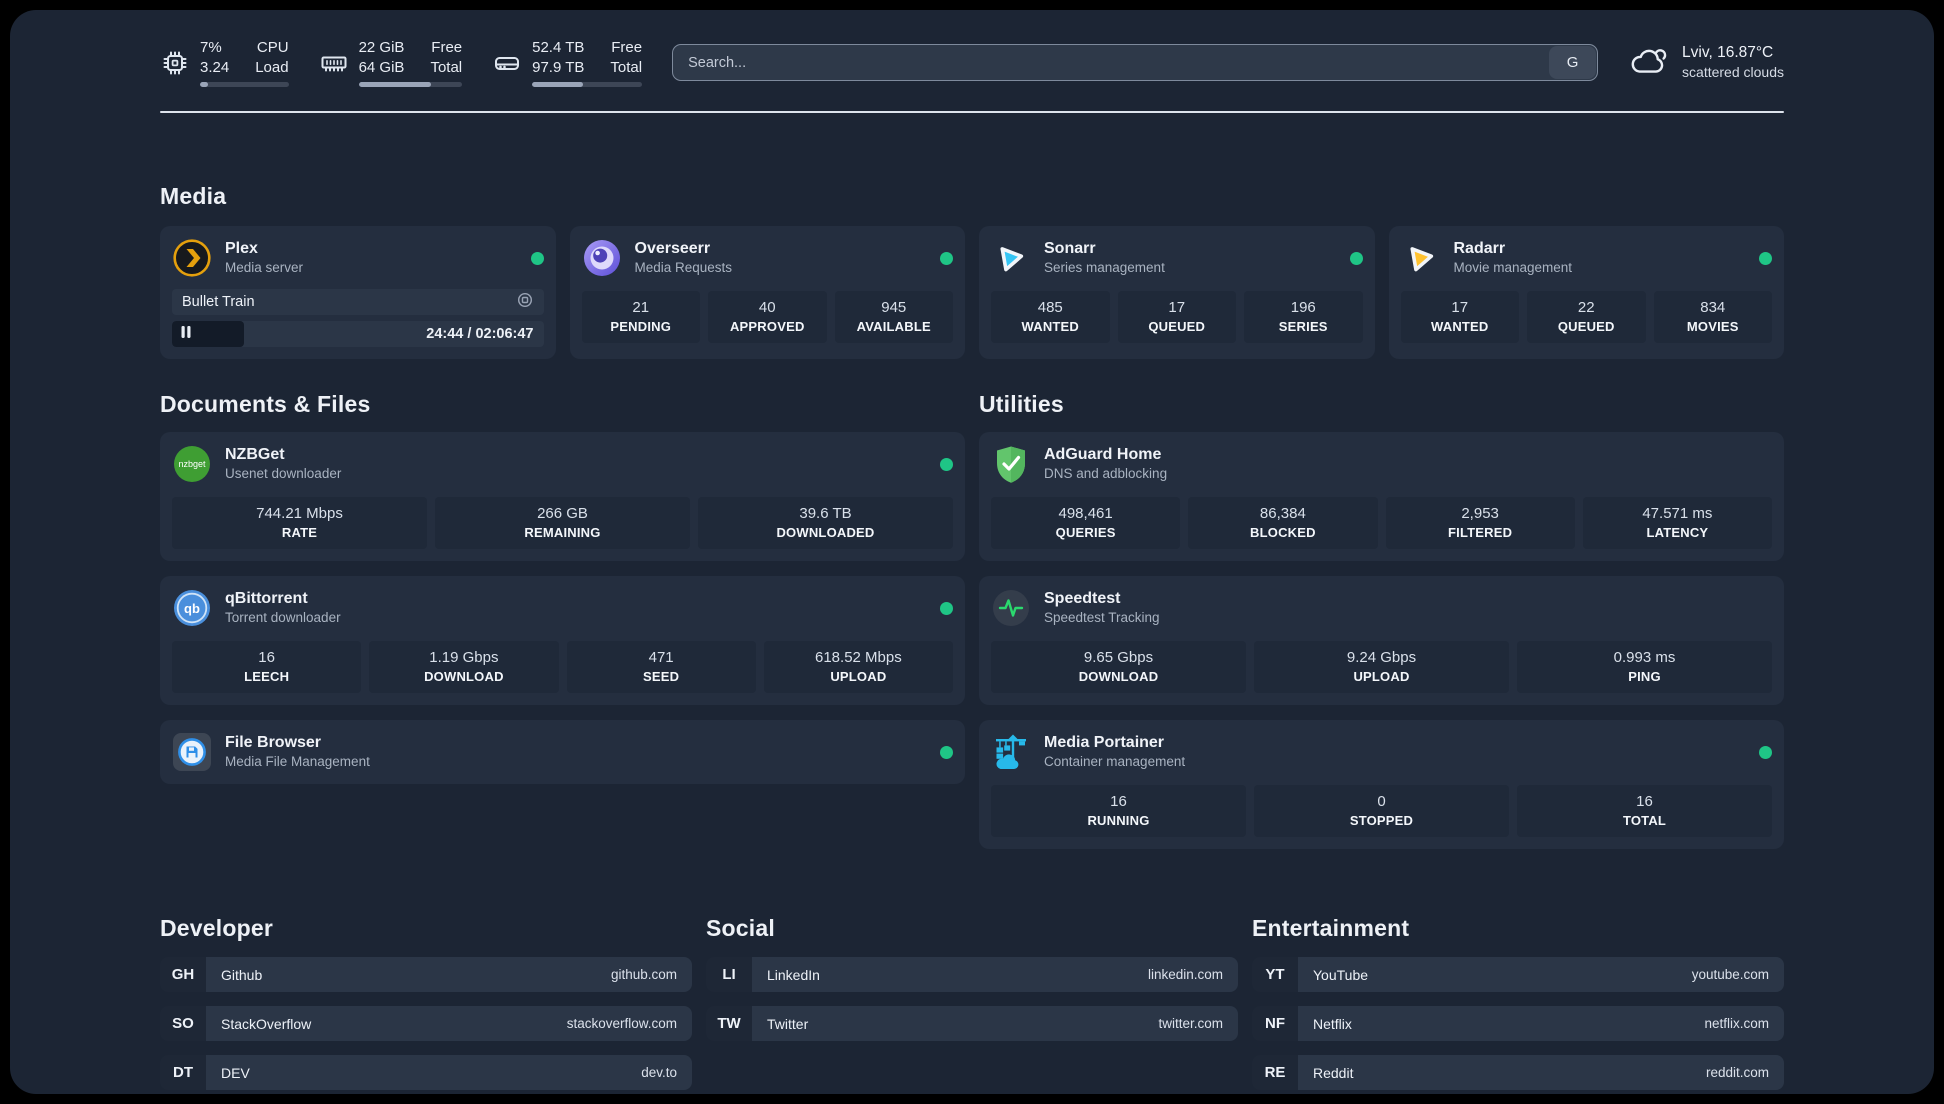 The image size is (1944, 1104). What do you see at coordinates (266, 599) in the screenshot?
I see `app-name: qBittorrent` at bounding box center [266, 599].